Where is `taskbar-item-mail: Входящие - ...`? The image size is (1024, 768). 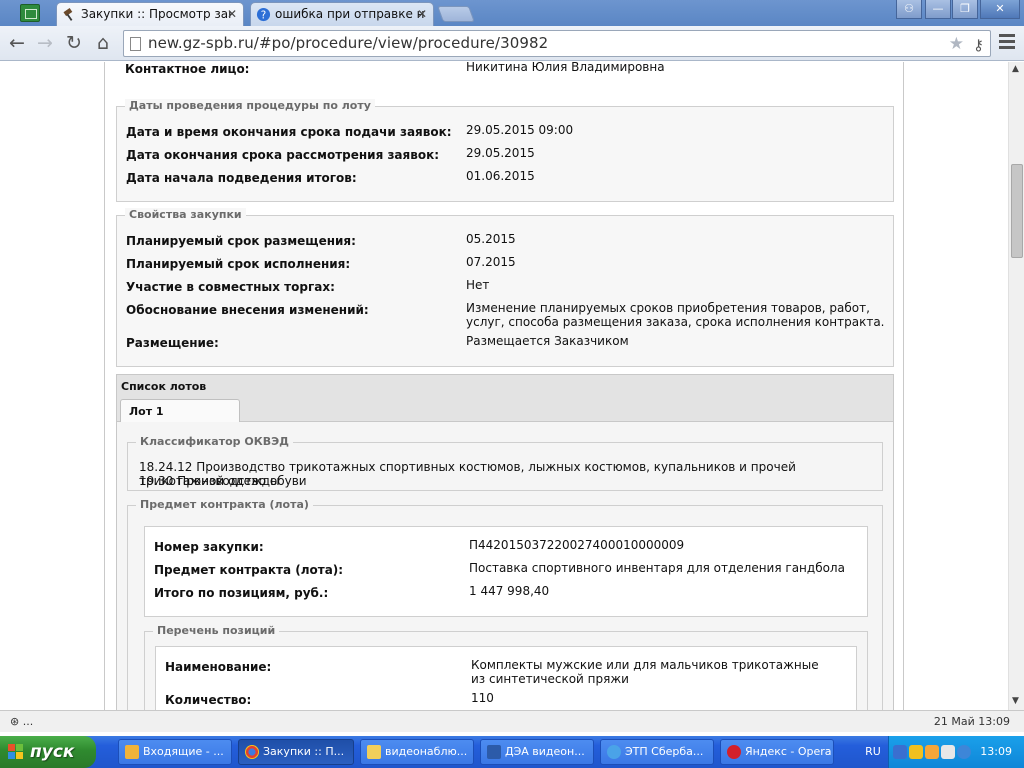 taskbar-item-mail: Входящие - ... is located at coordinates (175, 752).